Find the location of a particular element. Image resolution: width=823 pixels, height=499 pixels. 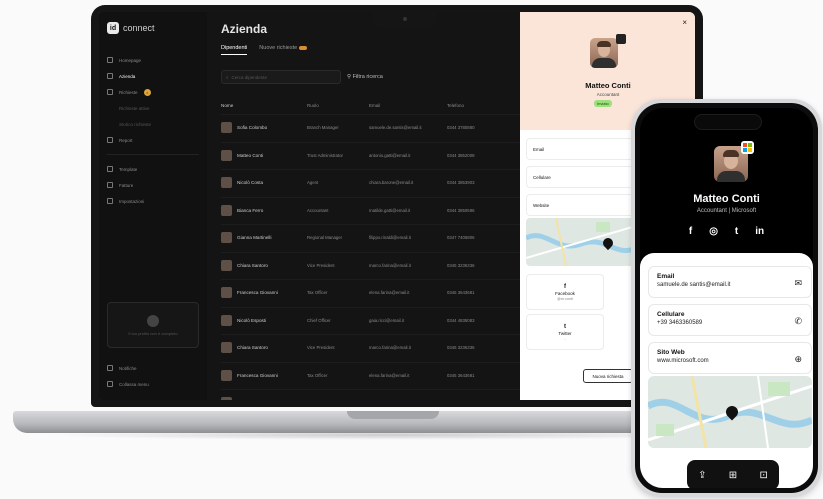

tab-nuove-richieste: Nuove richieste is located at coordinates (283, 50).